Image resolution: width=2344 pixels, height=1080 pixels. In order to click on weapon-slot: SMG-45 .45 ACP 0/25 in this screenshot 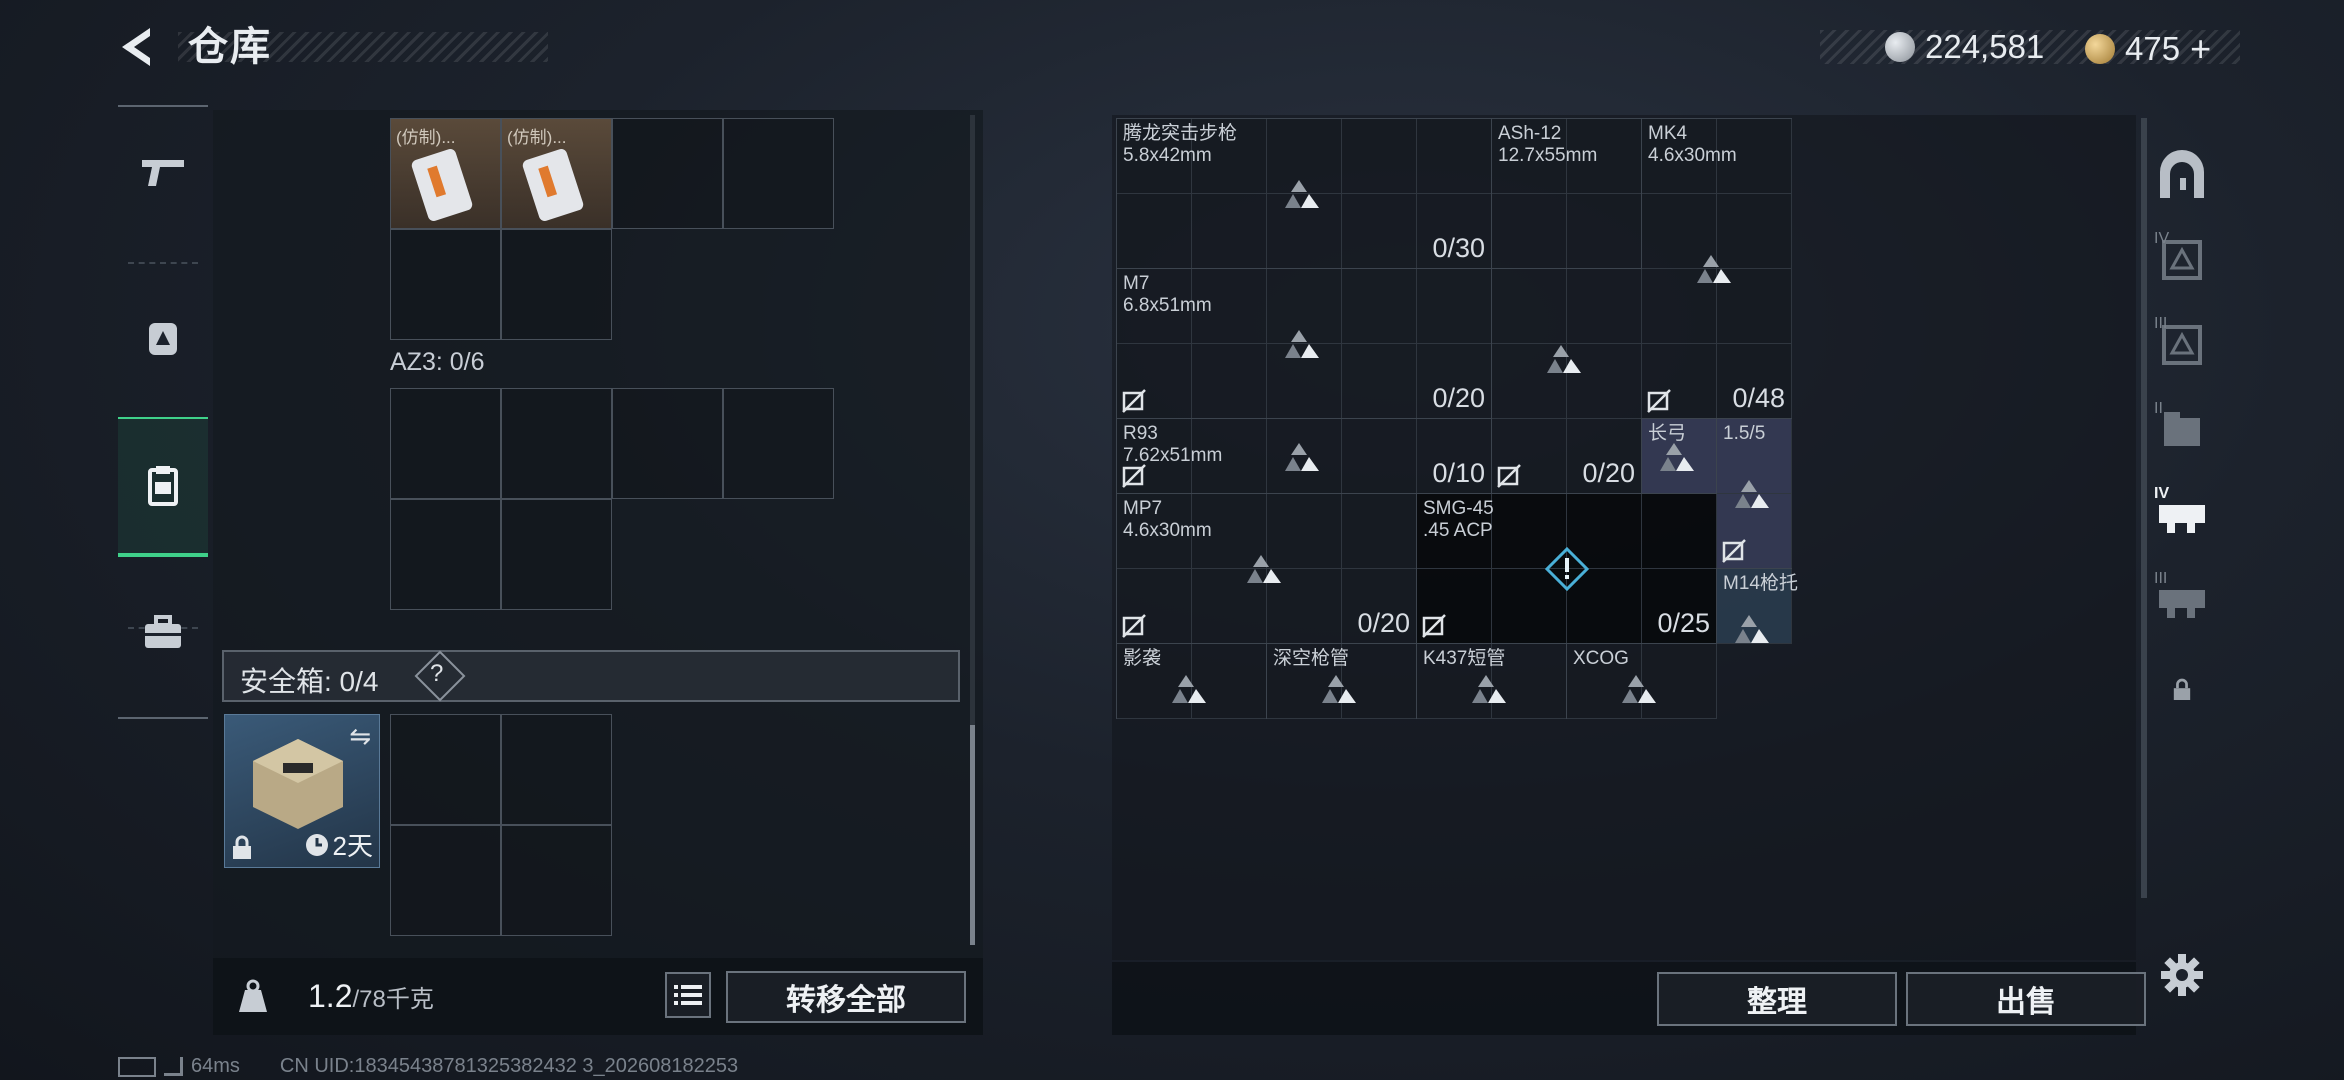, I will do `click(1566, 568)`.